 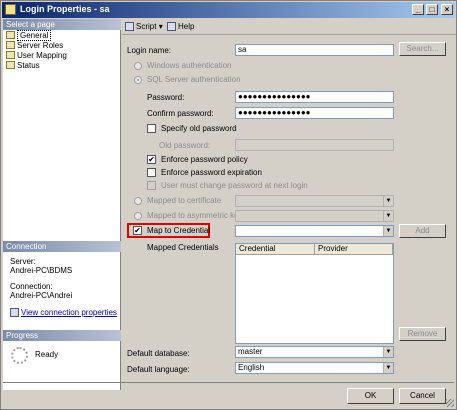 What do you see at coordinates (158, 369) in the screenshot?
I see `default-language-label: Default language:` at bounding box center [158, 369].